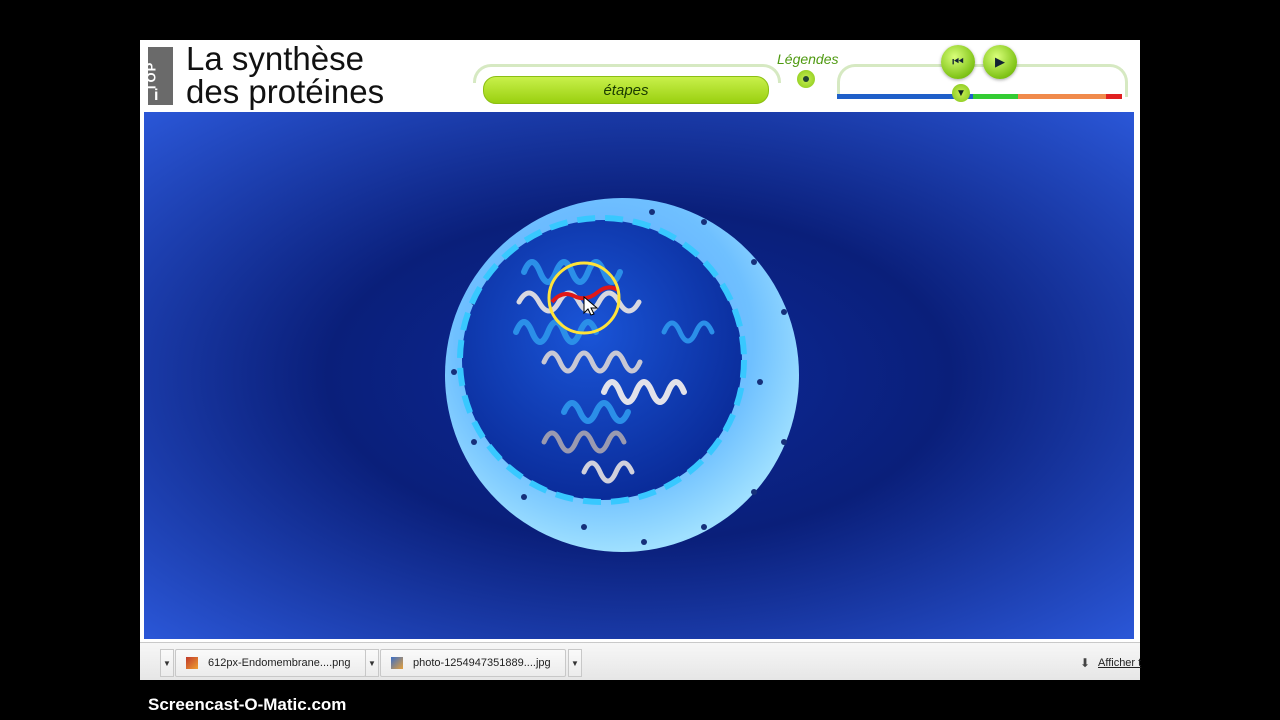  I want to click on play-button: ▶, so click(1000, 62).